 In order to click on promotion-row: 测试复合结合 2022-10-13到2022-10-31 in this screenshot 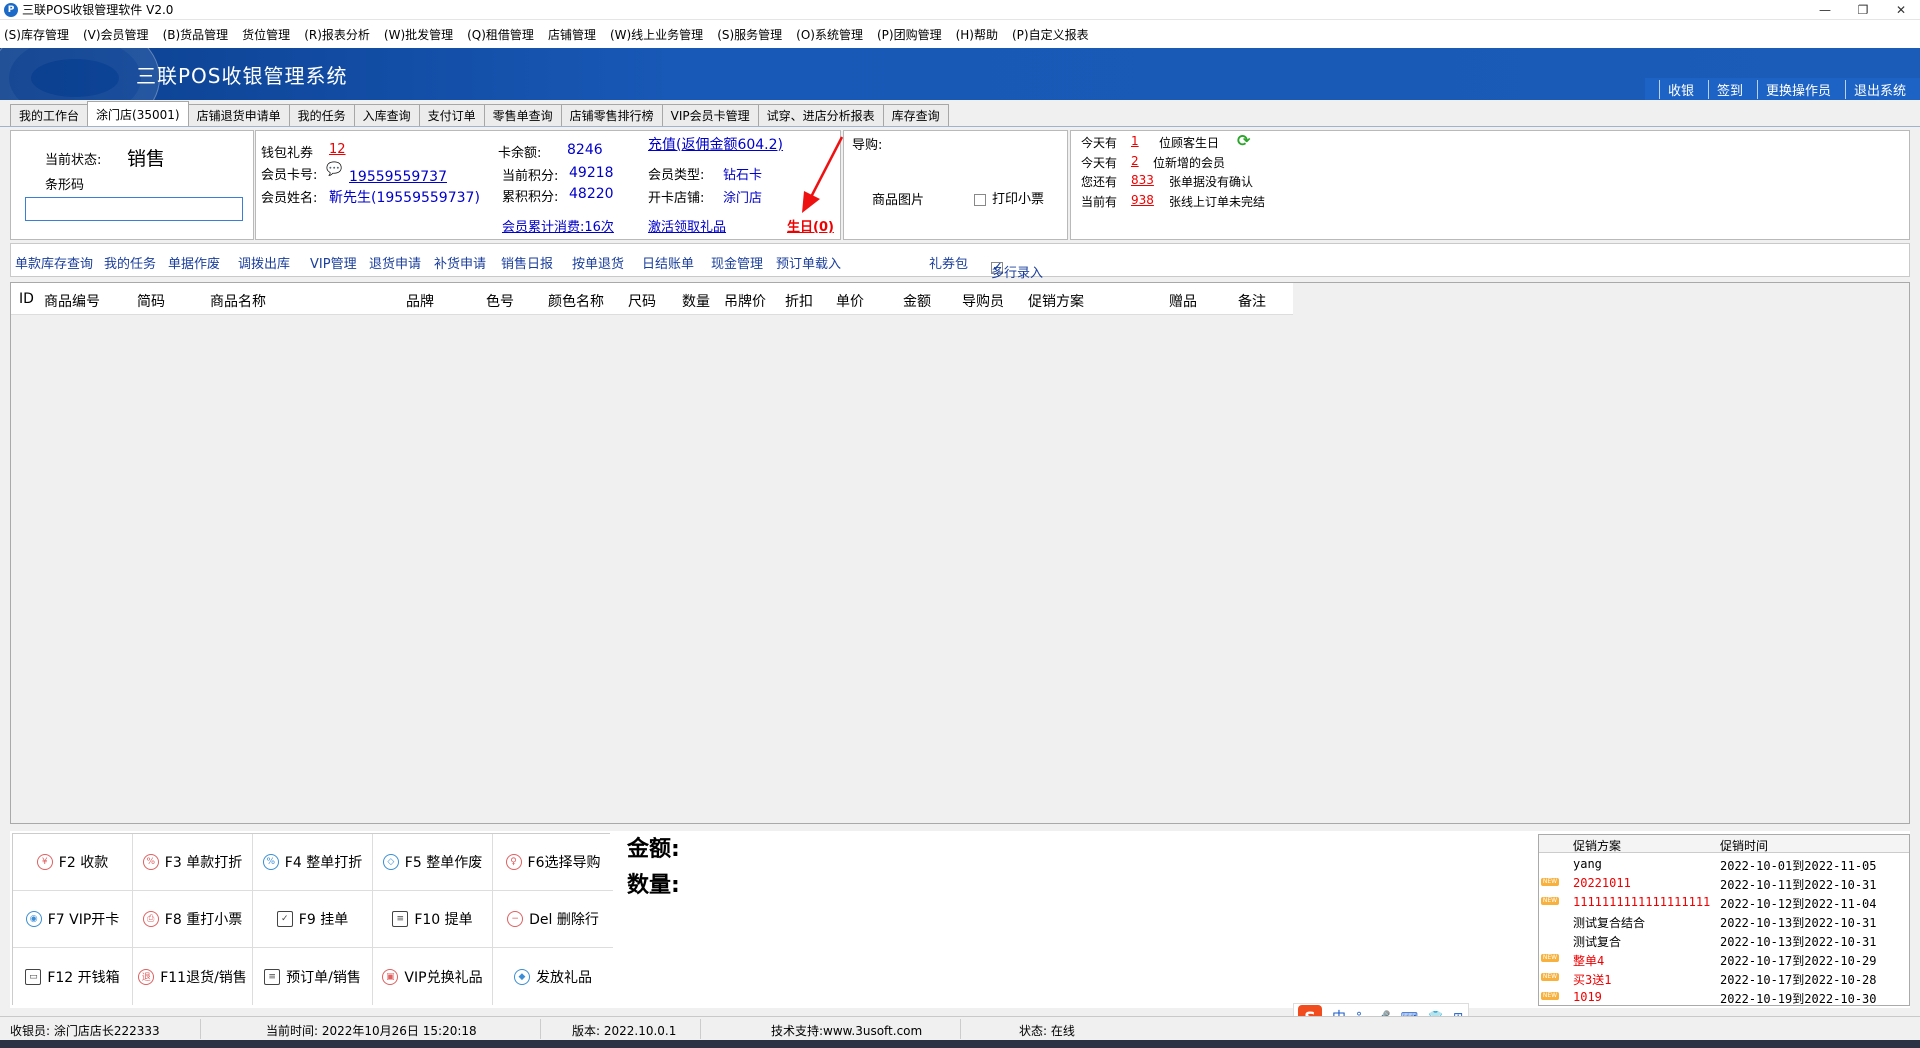, I will do `click(1724, 920)`.